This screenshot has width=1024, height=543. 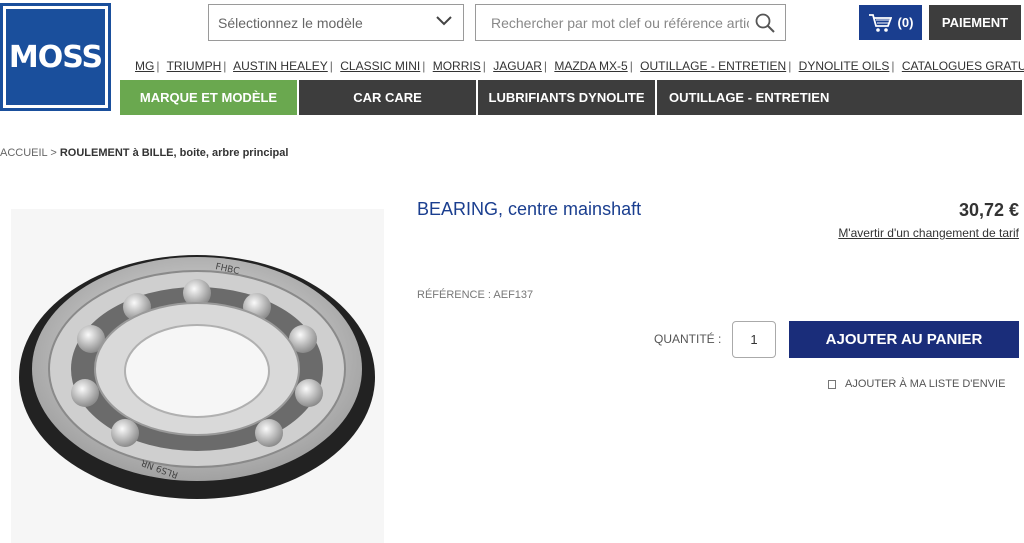 I want to click on brand-link-outillage: OUTILLAGE - ENTRETIEN, so click(x=713, y=66).